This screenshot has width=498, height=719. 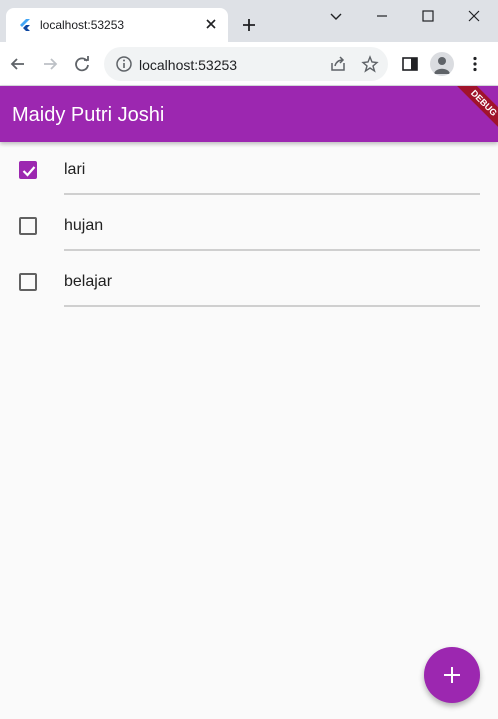 What do you see at coordinates (82, 25) in the screenshot?
I see `tab-title: localhost:53253` at bounding box center [82, 25].